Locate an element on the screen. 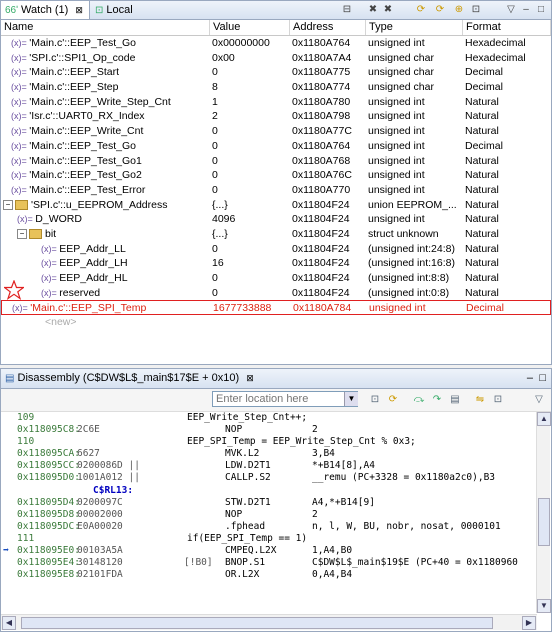 Image resolution: width=552 pixels, height=632 pixels. watch-row: − bit {...} 0x11804F24 struct unknown Natural is located at coordinates (276, 234).